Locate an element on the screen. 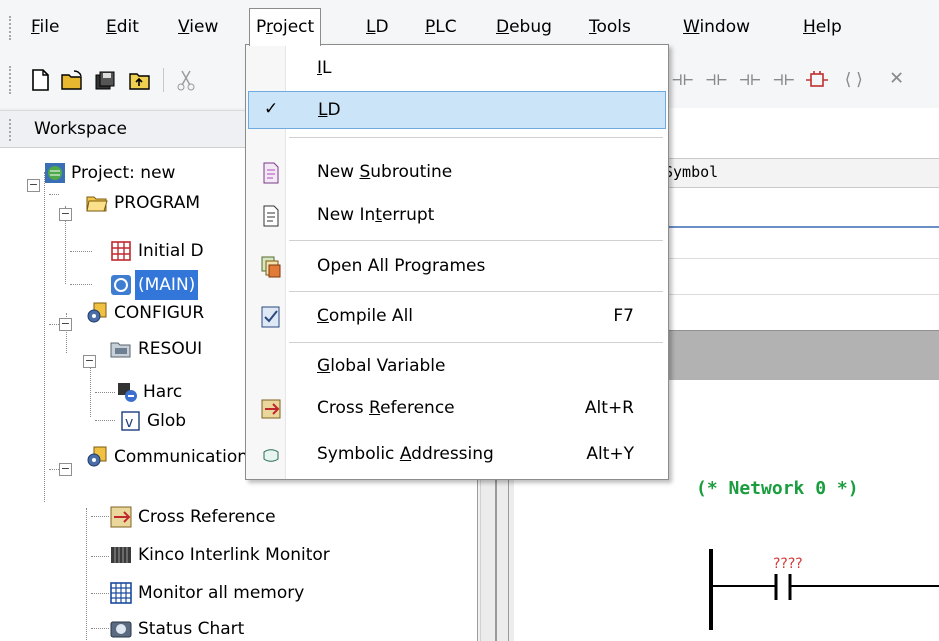 The image size is (939, 641). resource-folder-icon is located at coordinates (120, 350).